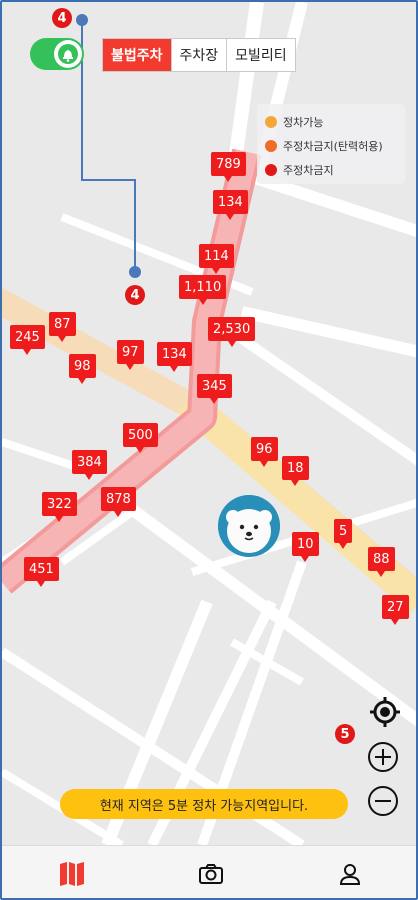 This screenshot has height=900, width=418. What do you see at coordinates (264, 452) in the screenshot?
I see `count-marker: 96` at bounding box center [264, 452].